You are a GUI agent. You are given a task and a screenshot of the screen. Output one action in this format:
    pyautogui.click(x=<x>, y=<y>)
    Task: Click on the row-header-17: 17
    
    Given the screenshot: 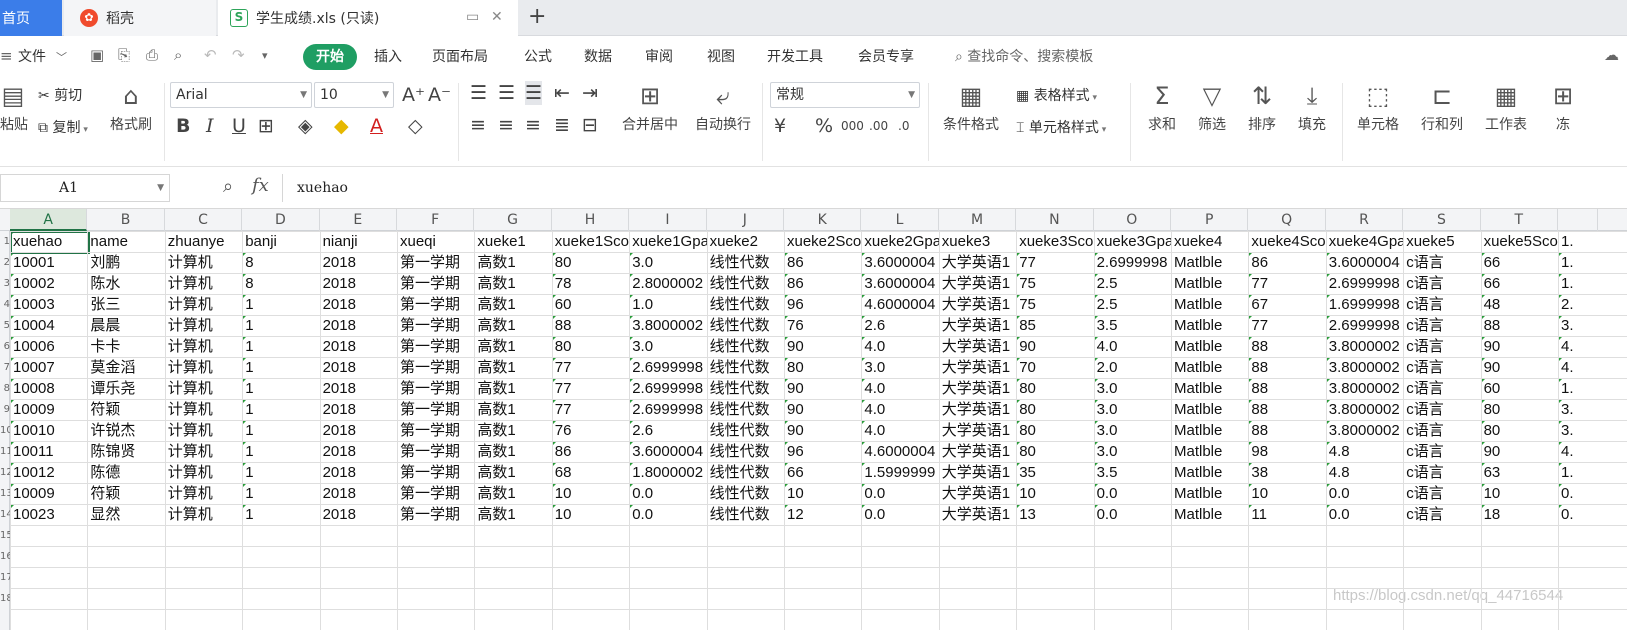 What is the action you would take?
    pyautogui.click(x=5, y=578)
    